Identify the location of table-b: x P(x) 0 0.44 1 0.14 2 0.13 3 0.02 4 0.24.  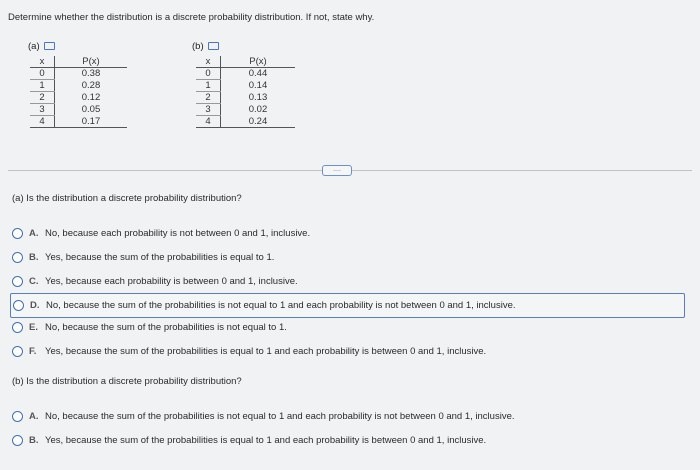
(245, 92).